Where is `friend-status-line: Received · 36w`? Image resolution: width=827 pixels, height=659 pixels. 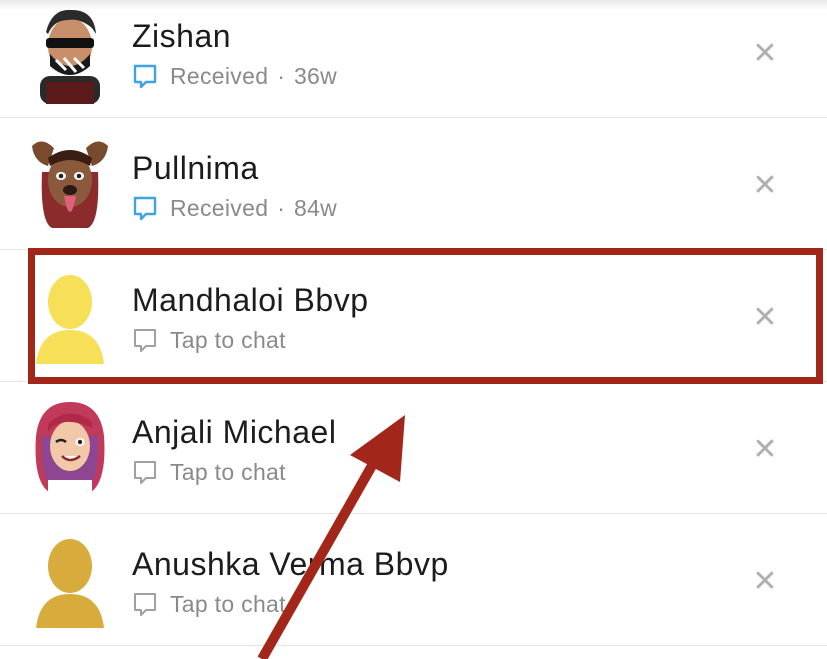 friend-status-line: Received · 36w is located at coordinates (234, 76).